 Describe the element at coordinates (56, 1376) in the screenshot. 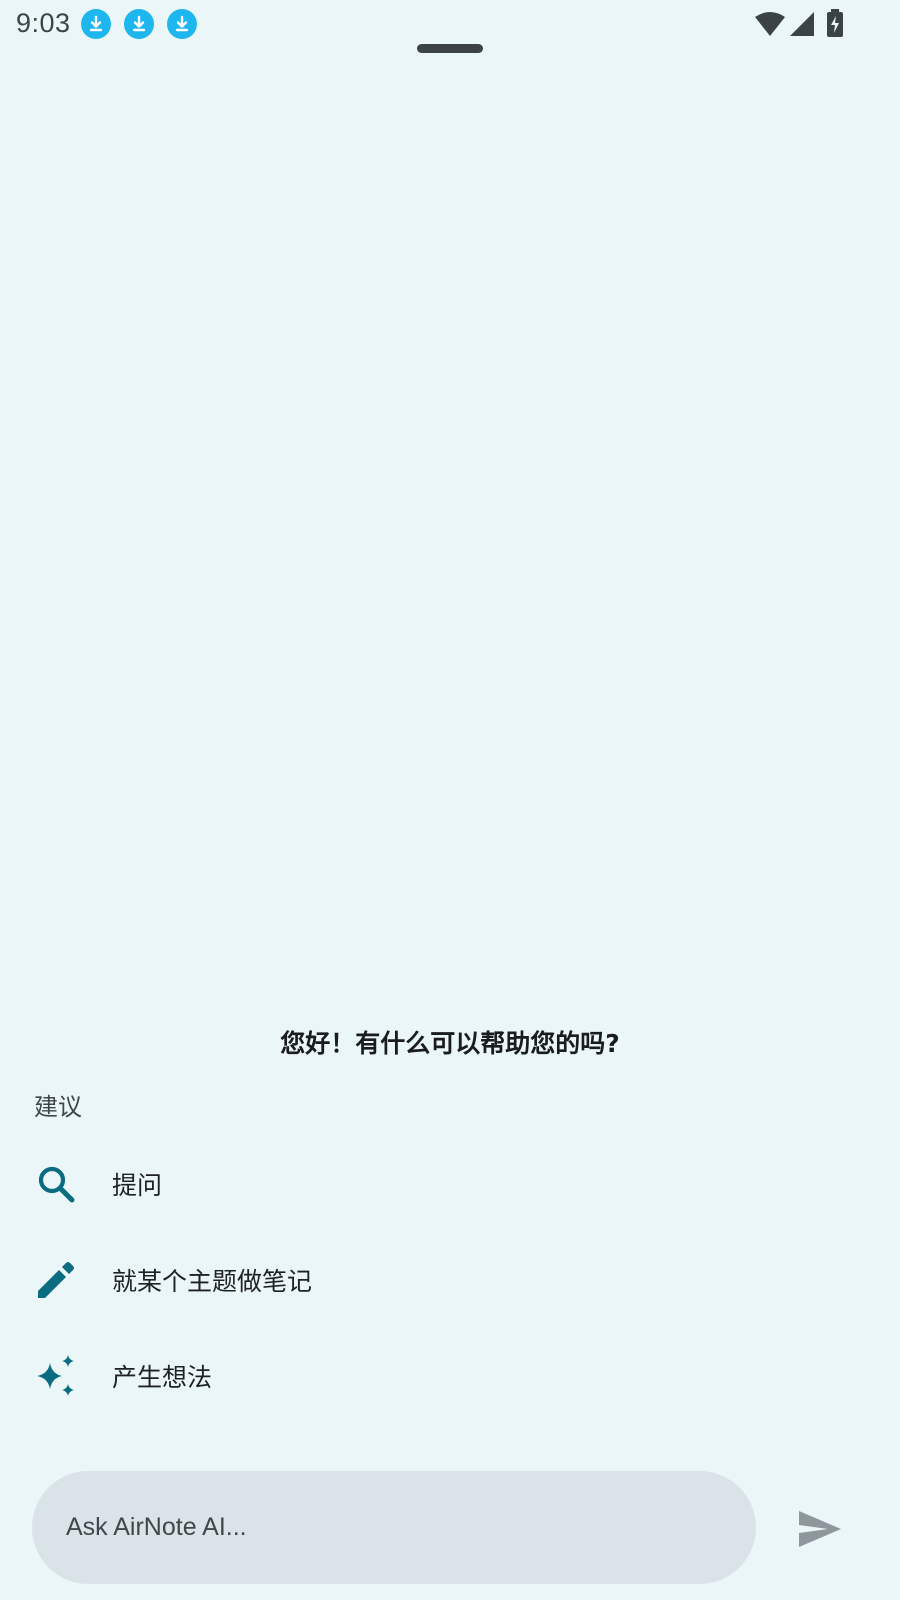

I see `sparkle-icon` at that location.